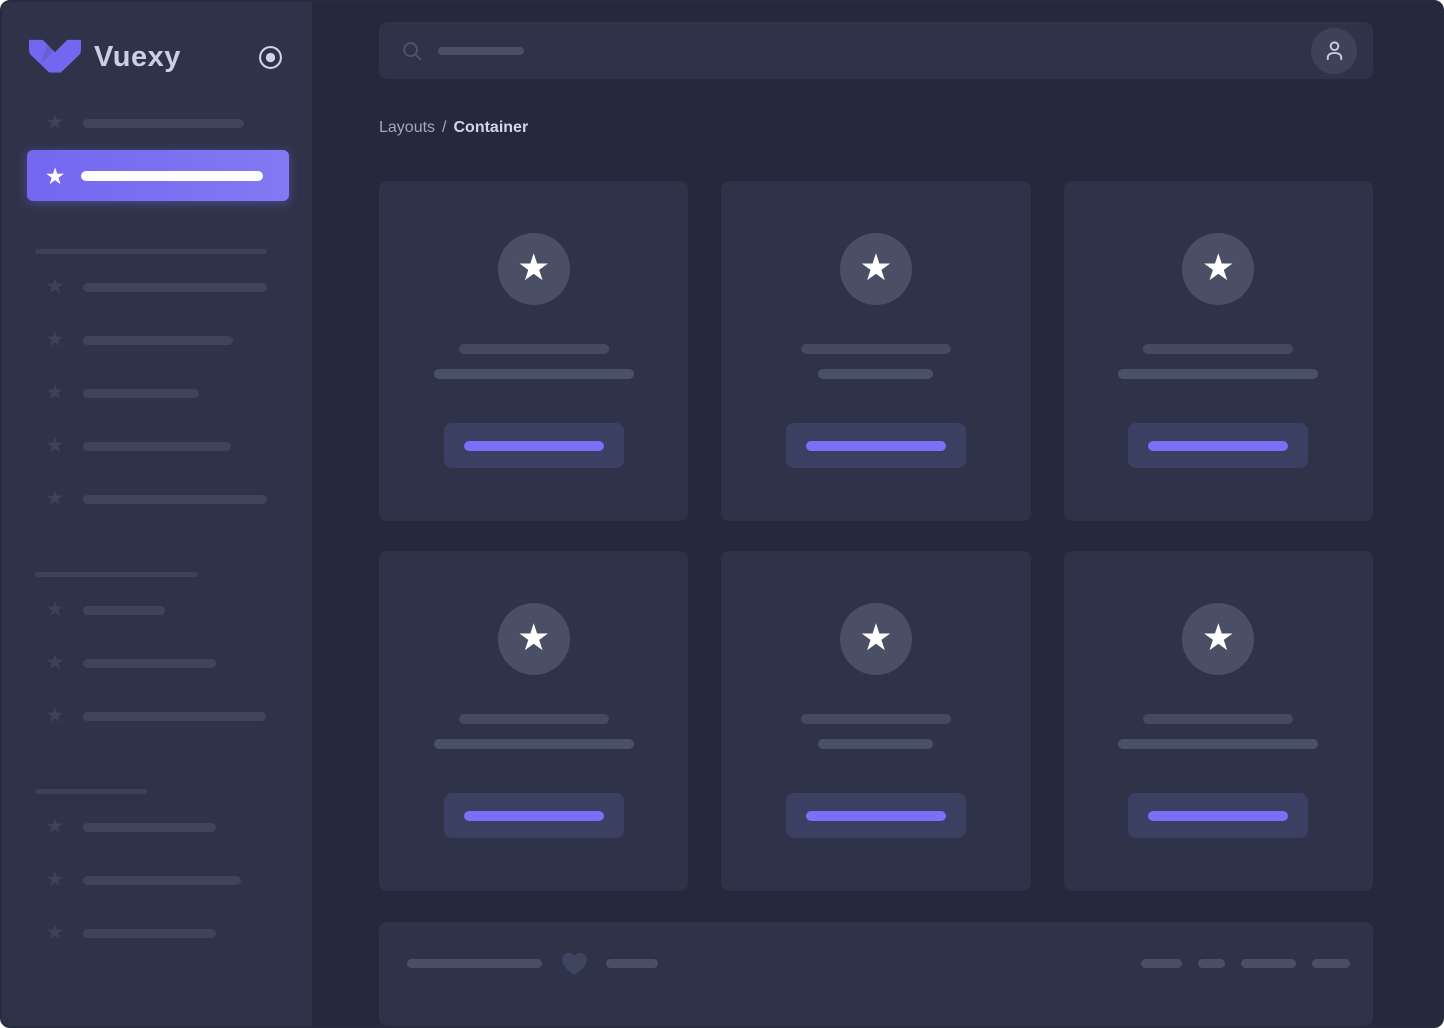 Image resolution: width=1444 pixels, height=1028 pixels. What do you see at coordinates (55, 57) in the screenshot?
I see `vuexy-logo-icon` at bounding box center [55, 57].